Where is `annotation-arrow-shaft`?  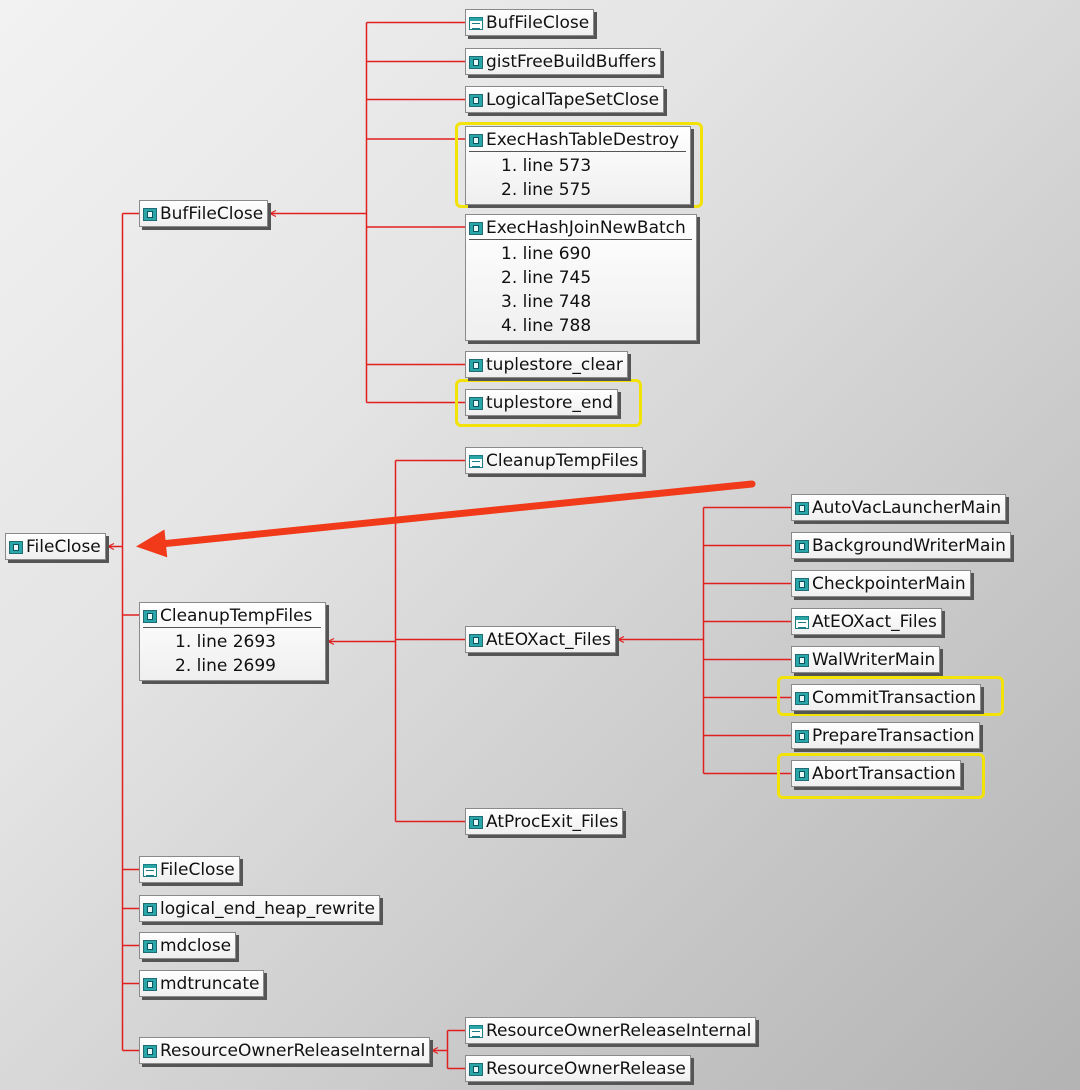
annotation-arrow-shaft is located at coordinates (459, 513).